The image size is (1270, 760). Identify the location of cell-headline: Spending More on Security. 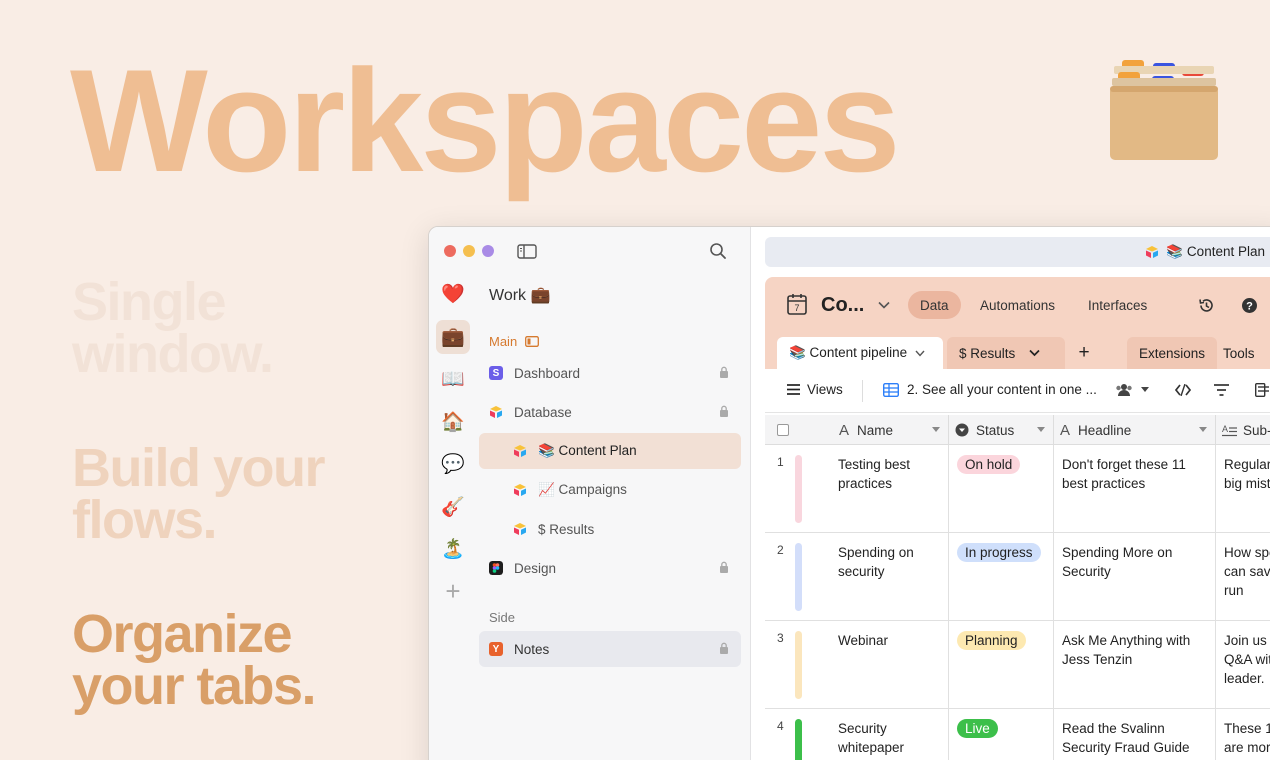
(1135, 576).